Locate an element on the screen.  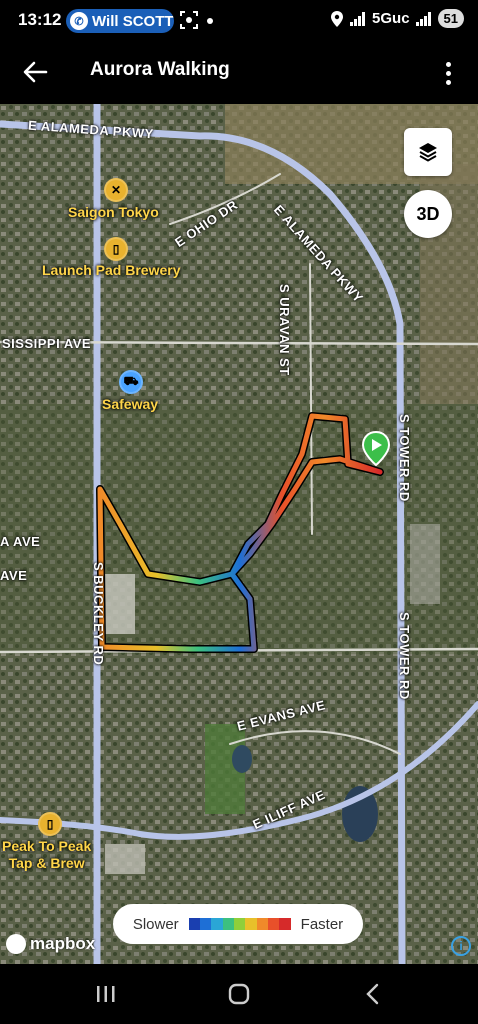
screen-capture-icon is located at coordinates (189, 20).